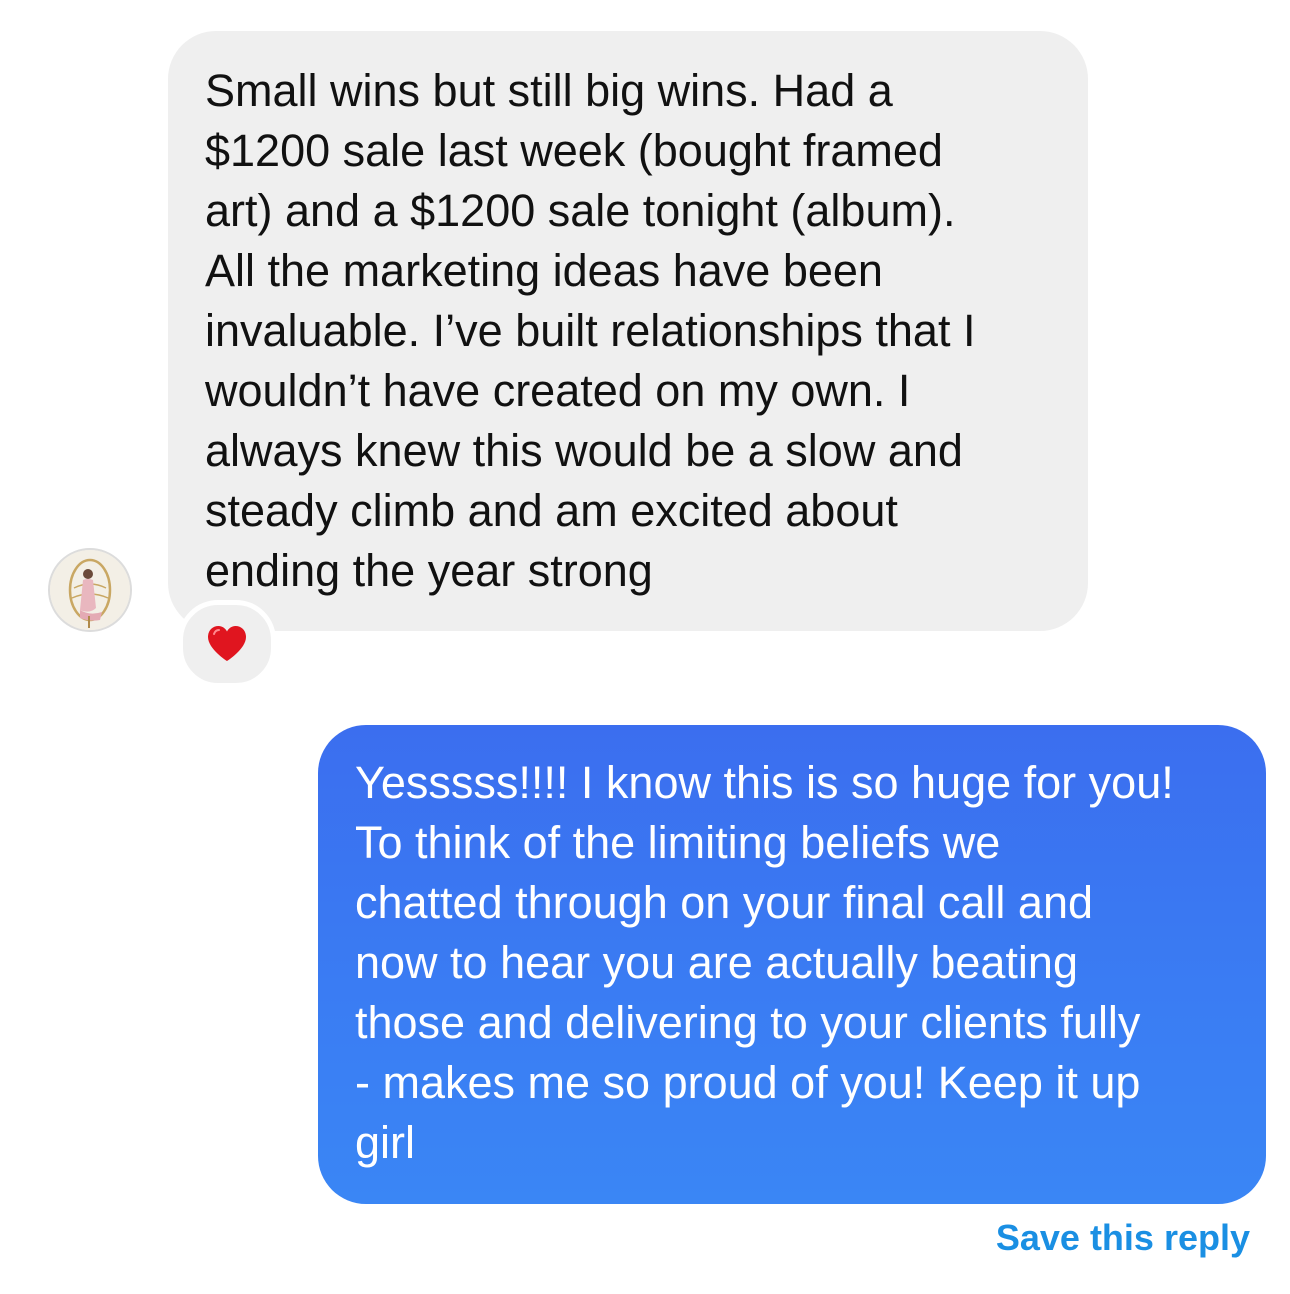 The width and height of the screenshot is (1290, 1294). I want to click on message-line: $1200 sale last week (bought framed, so click(574, 150).